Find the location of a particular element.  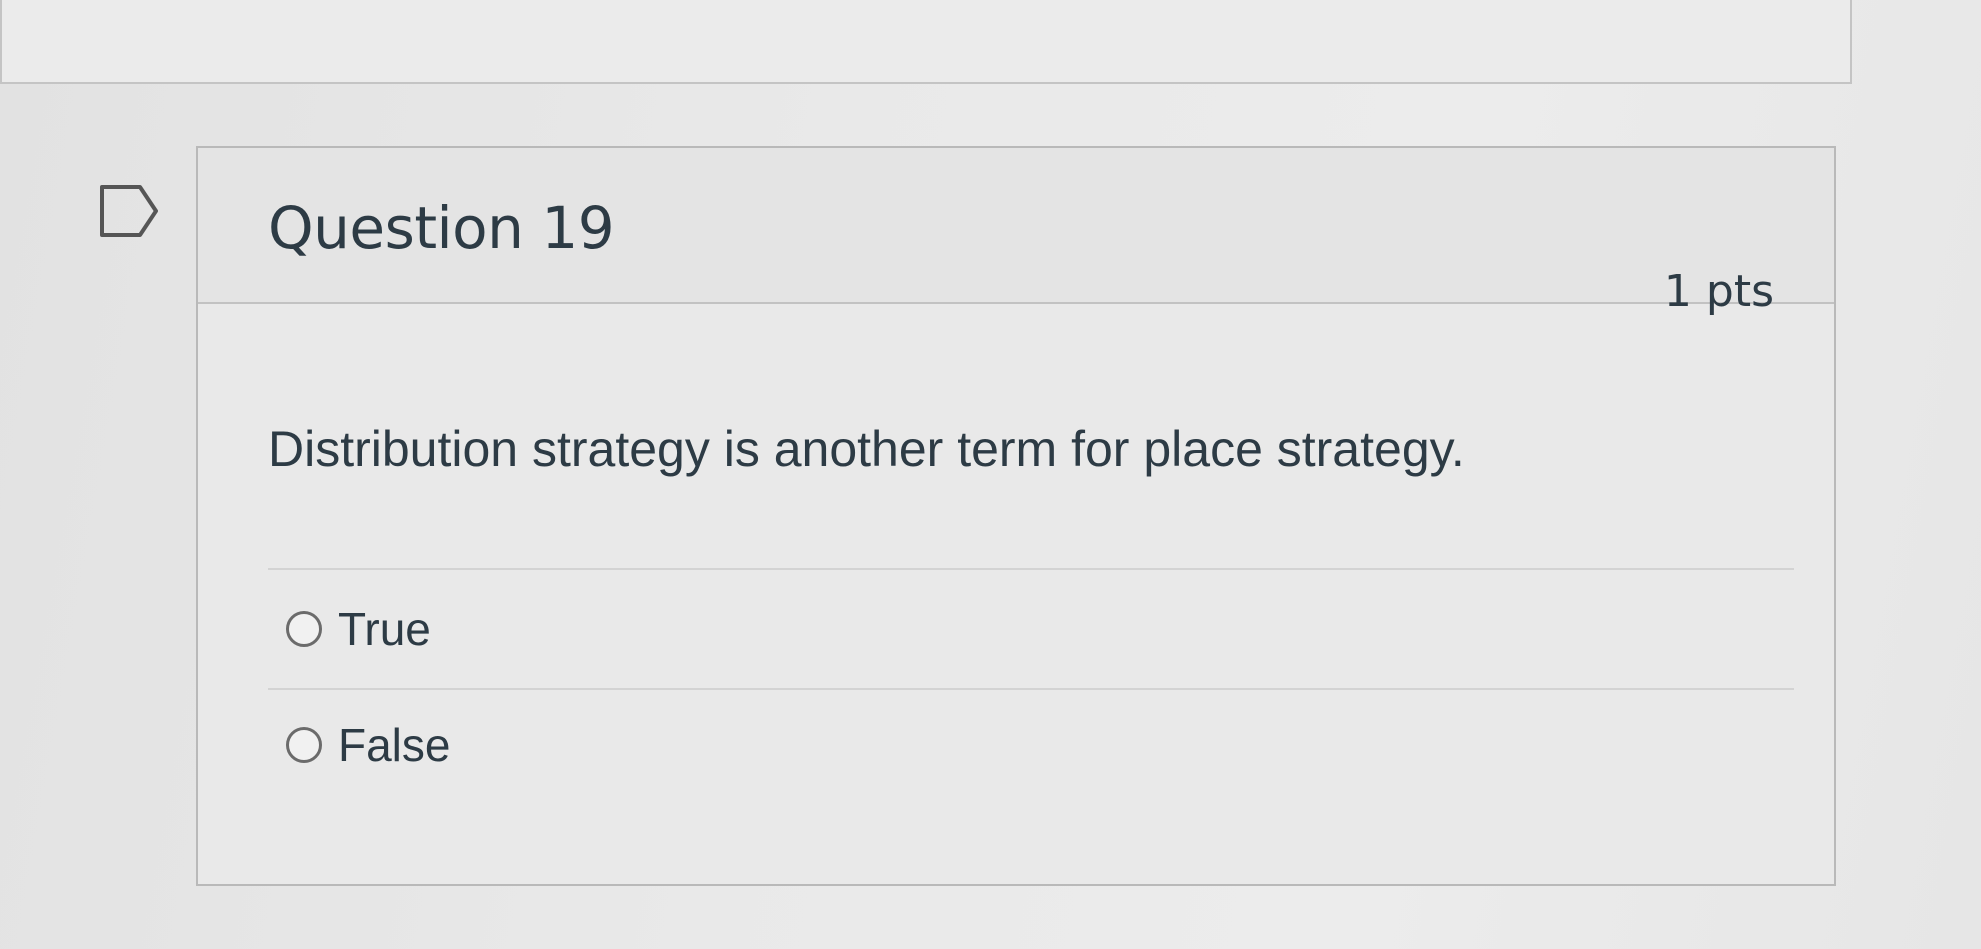

question-header: Question 19 is located at coordinates (1016, 226).